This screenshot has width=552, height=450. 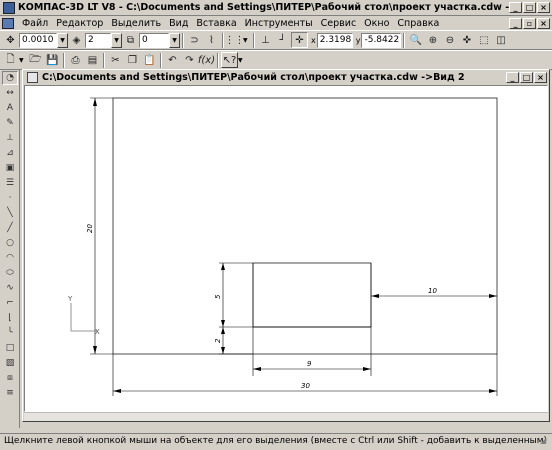 I want to click on magnet-icon: ⊃, so click(x=194, y=40).